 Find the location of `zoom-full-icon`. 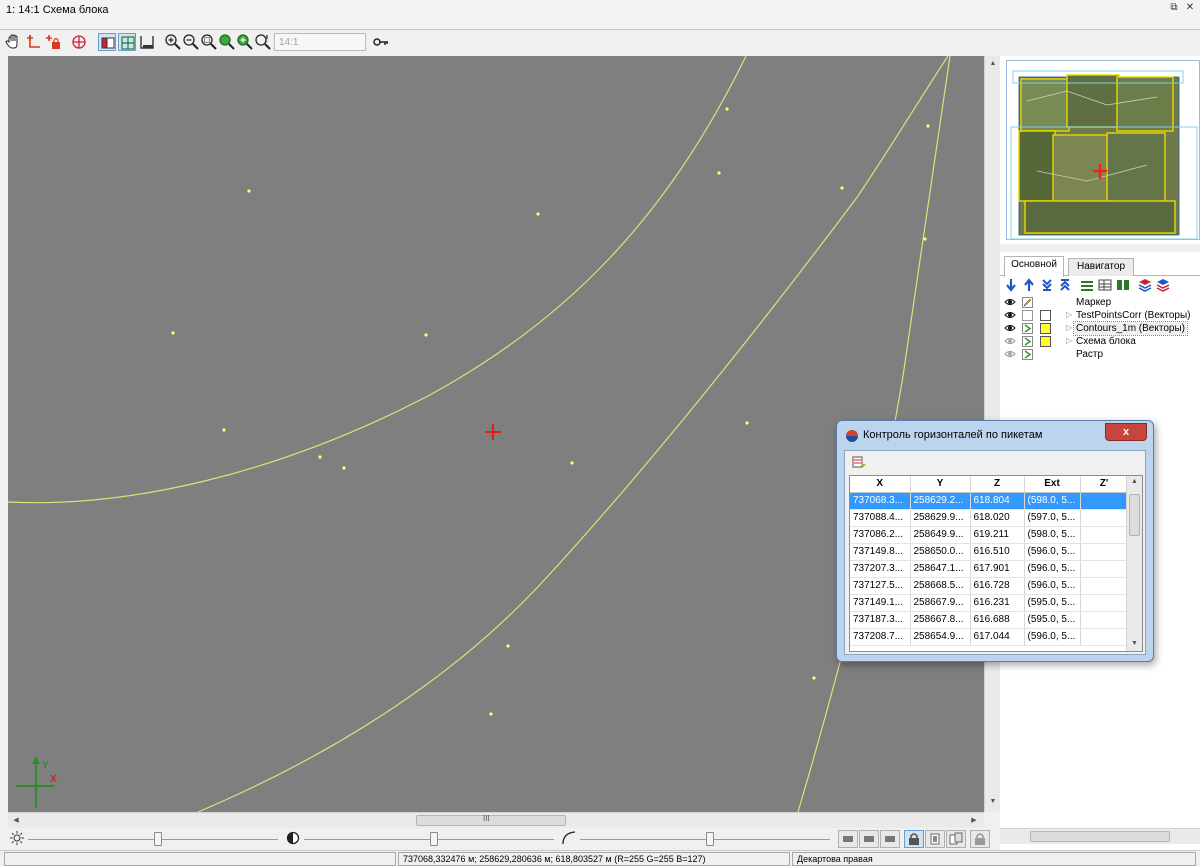

zoom-full-icon is located at coordinates (227, 42).